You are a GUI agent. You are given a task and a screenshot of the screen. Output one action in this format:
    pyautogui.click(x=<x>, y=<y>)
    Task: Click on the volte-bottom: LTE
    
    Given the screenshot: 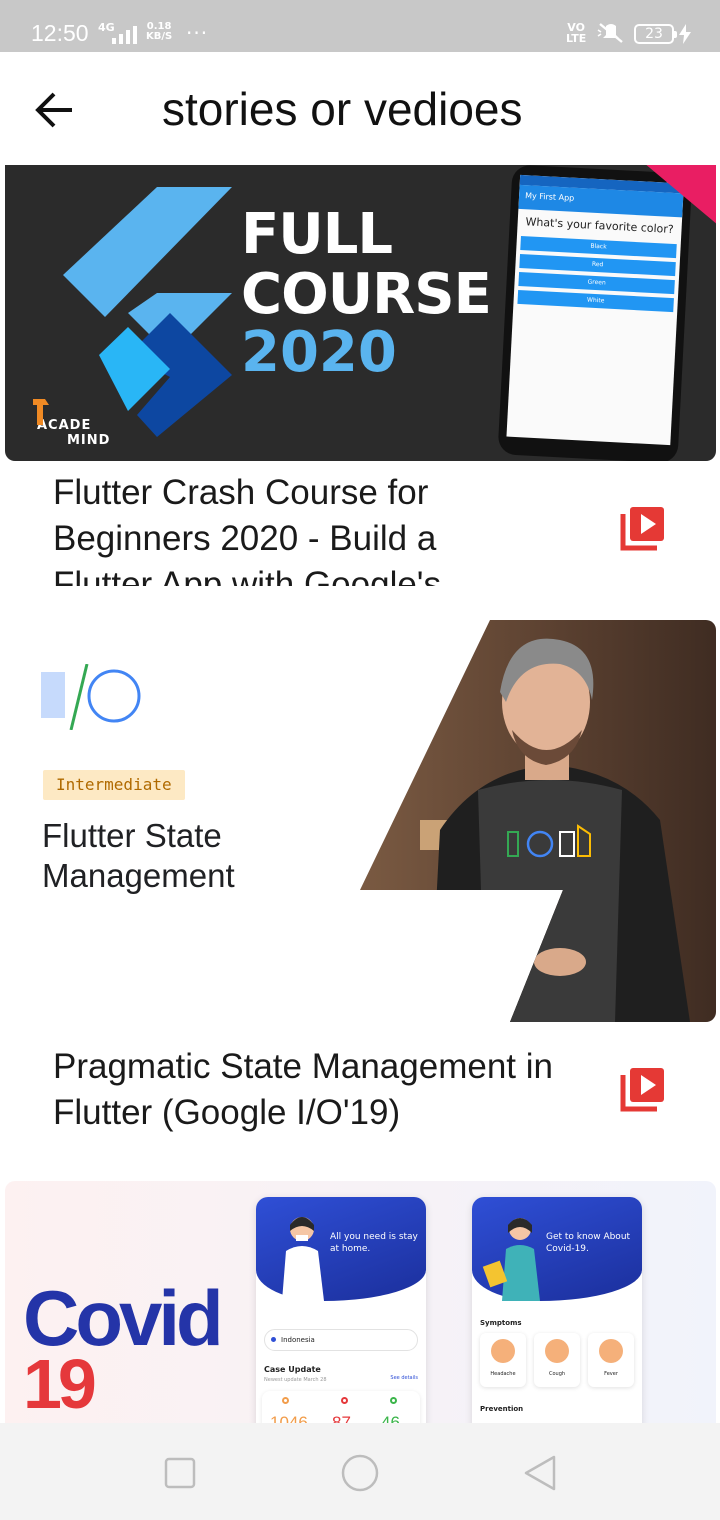 What is the action you would take?
    pyautogui.click(x=576, y=38)
    